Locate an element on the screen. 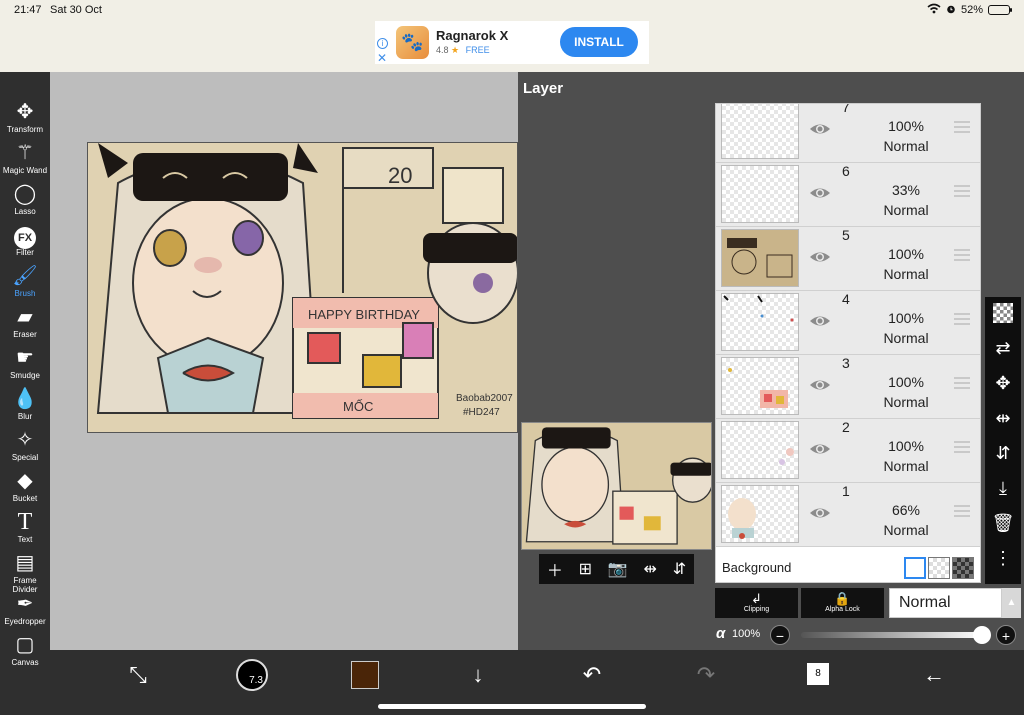 The height and width of the screenshot is (715, 1024). alpha-slider is located at coordinates (896, 635).